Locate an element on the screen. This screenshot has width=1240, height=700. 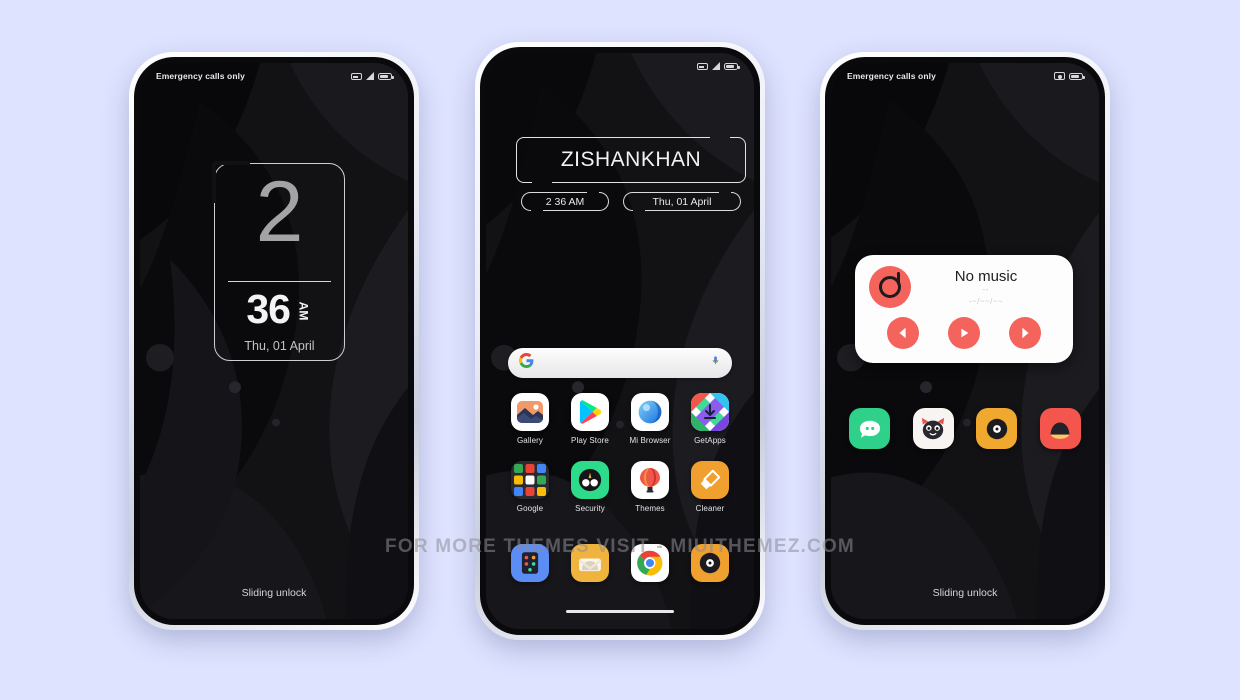
app-label: Google is located at coordinates (530, 508).